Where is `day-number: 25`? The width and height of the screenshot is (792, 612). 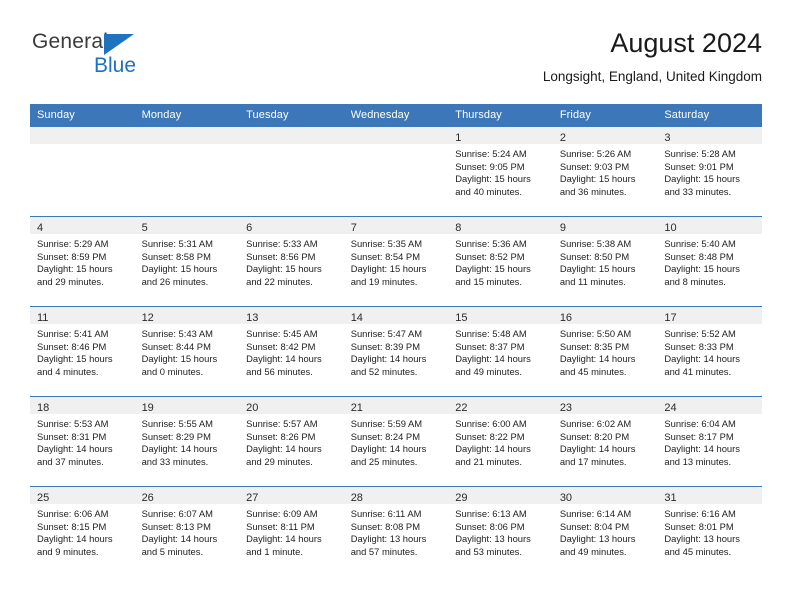 day-number: 25 is located at coordinates (43, 498).